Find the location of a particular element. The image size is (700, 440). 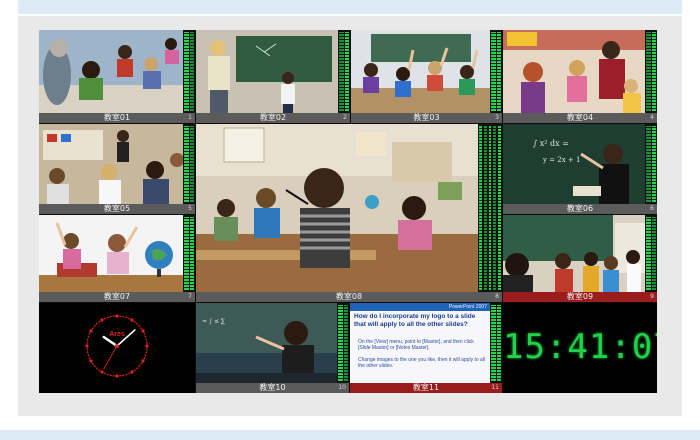

digital-clock-time: 15:41:07 is located at coordinates (580, 347).